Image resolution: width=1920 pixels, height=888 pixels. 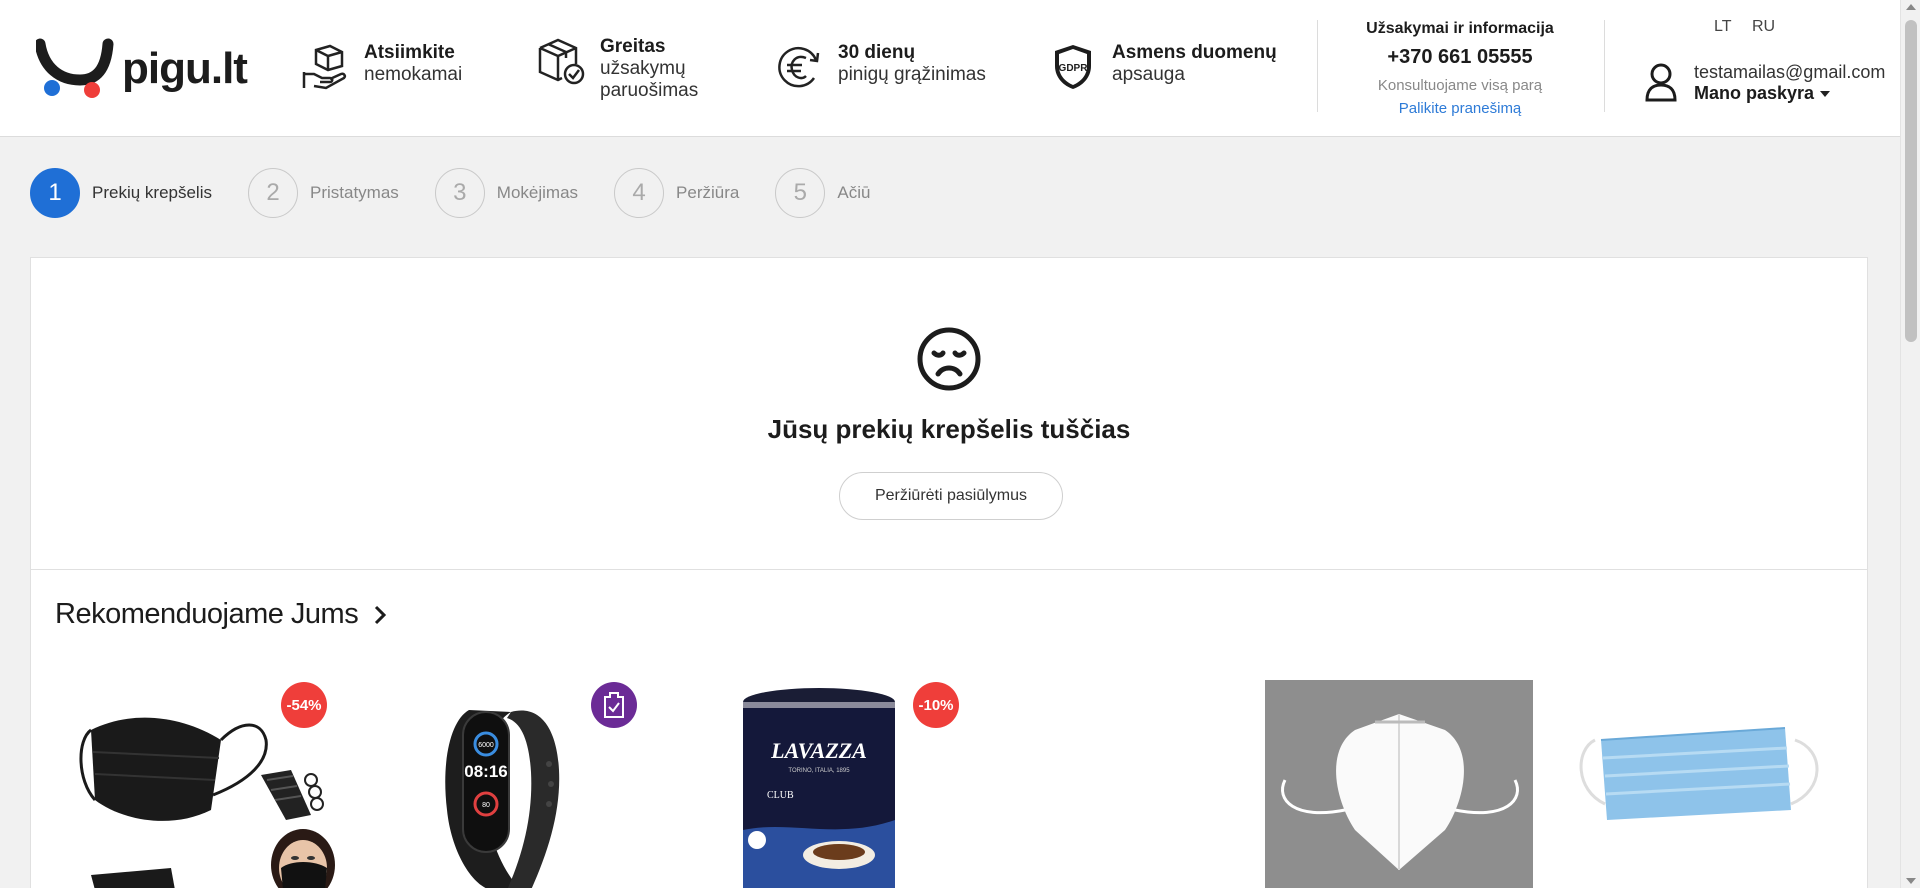 I want to click on product-card: LAVAZZA TORINO, ITALIA, 1895 CLUB -10%, so click(x=854, y=784).